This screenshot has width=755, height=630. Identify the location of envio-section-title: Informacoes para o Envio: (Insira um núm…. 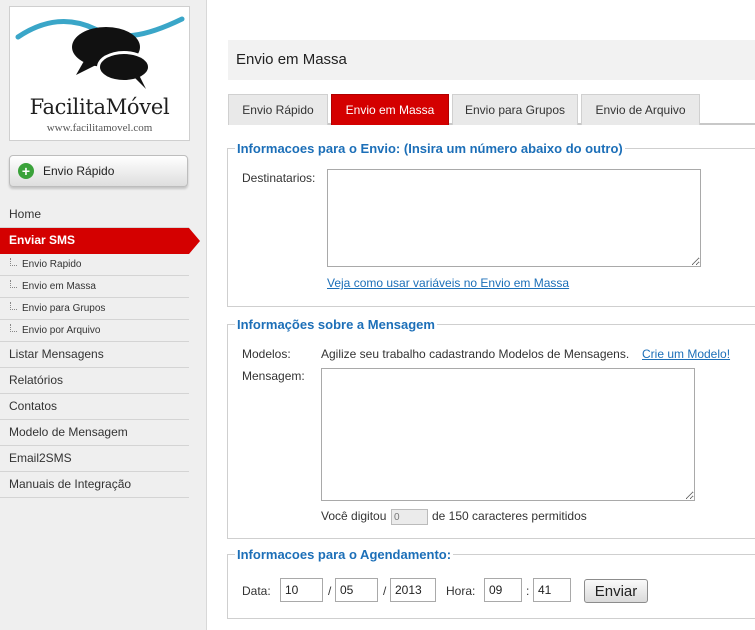
(430, 148).